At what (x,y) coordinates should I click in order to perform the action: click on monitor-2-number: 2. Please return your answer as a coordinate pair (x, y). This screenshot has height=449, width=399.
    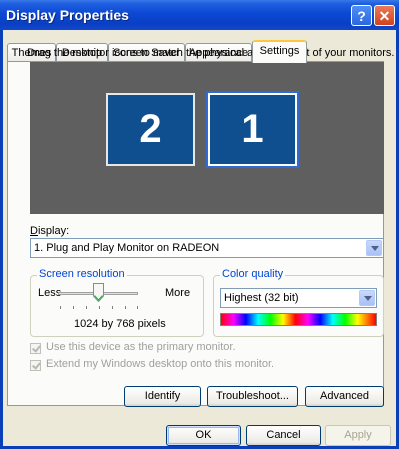
    Looking at the image, I should click on (150, 129).